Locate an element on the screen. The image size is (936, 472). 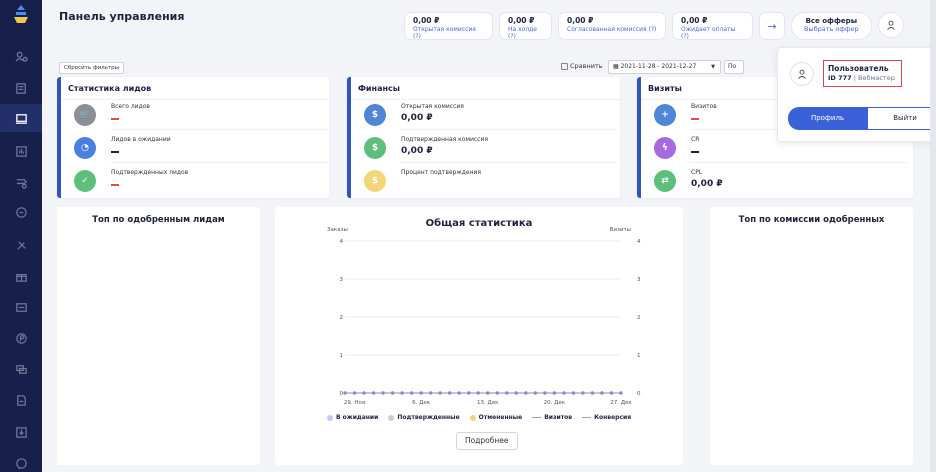
stat-hold: 0,00 ₽ На холде (?) is located at coordinates (525, 26).